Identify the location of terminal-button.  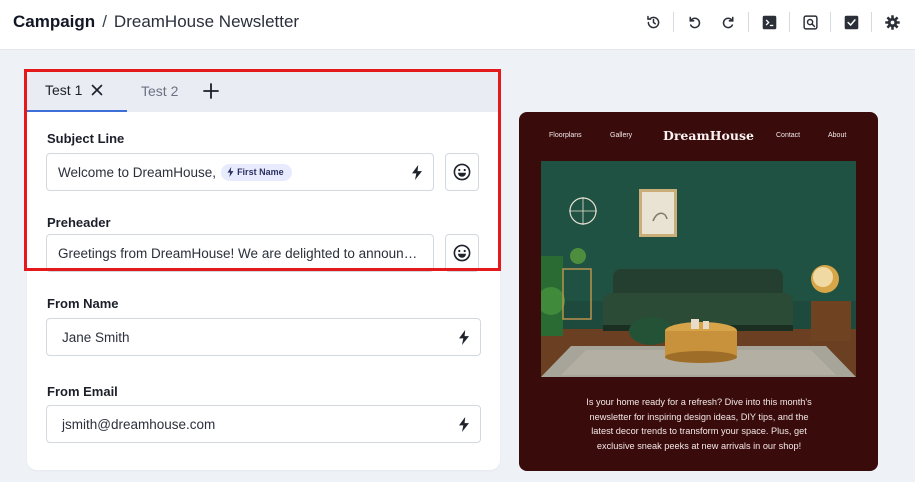
(769, 22).